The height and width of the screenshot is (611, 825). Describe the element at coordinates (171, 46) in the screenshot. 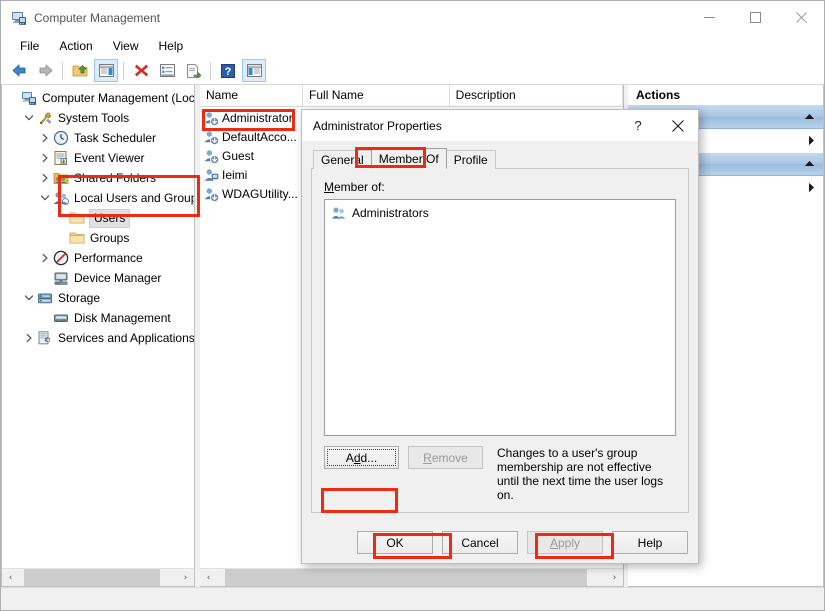

I see `menu-help: Help` at that location.